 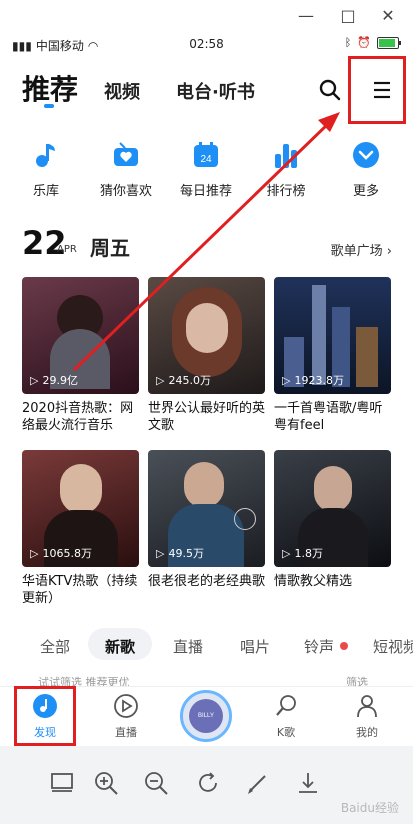 What do you see at coordinates (207, 417) in the screenshot?
I see `playlist-title: 世界公认最好听的英文歌` at bounding box center [207, 417].